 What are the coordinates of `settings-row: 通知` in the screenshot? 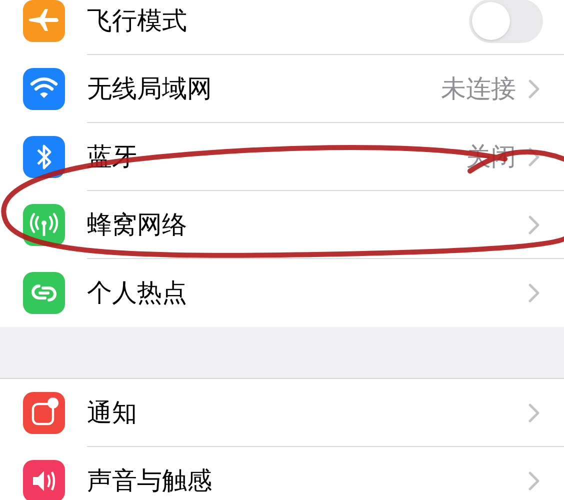 It's located at (282, 413).